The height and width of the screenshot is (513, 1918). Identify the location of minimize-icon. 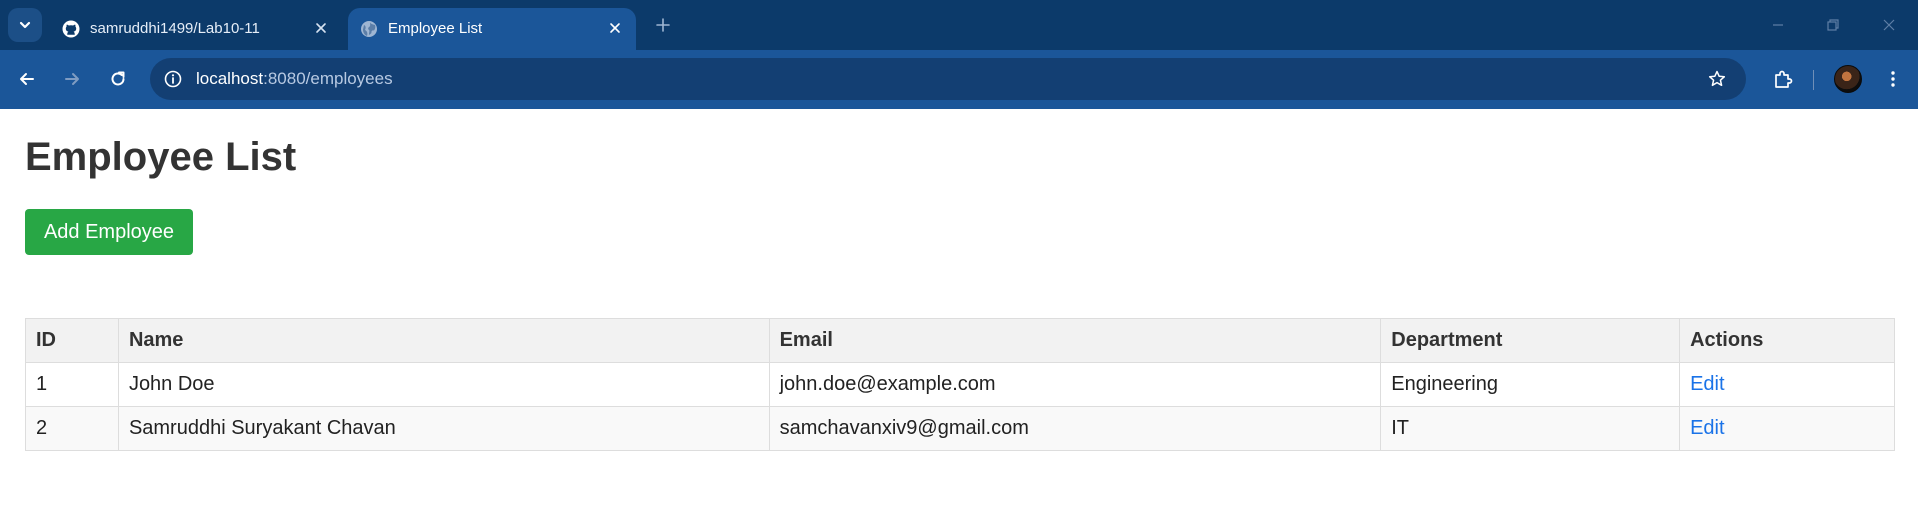
(1778, 25).